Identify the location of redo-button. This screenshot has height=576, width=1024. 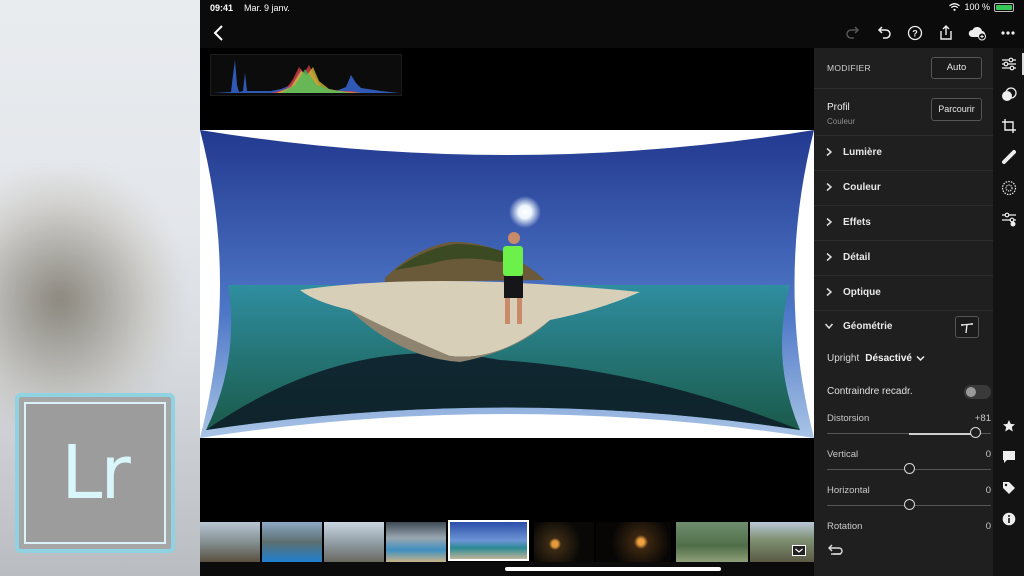
(853, 33).